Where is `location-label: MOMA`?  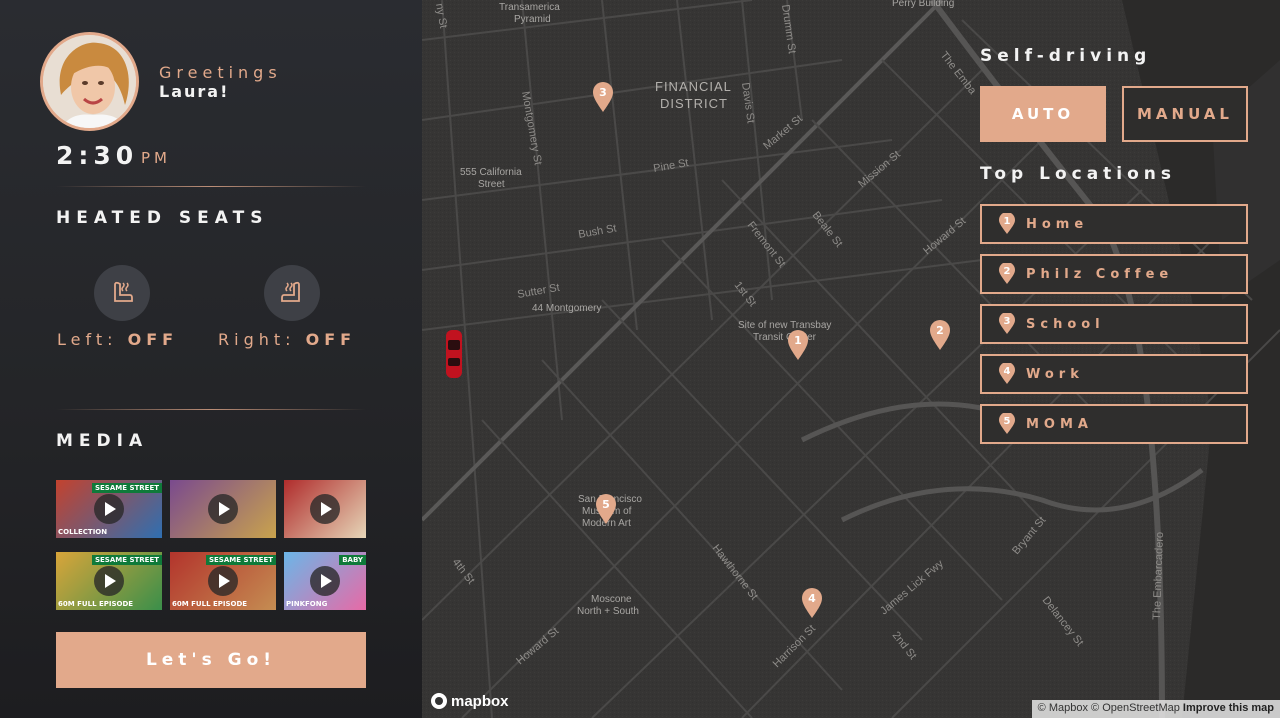 location-label: MOMA is located at coordinates (1059, 424).